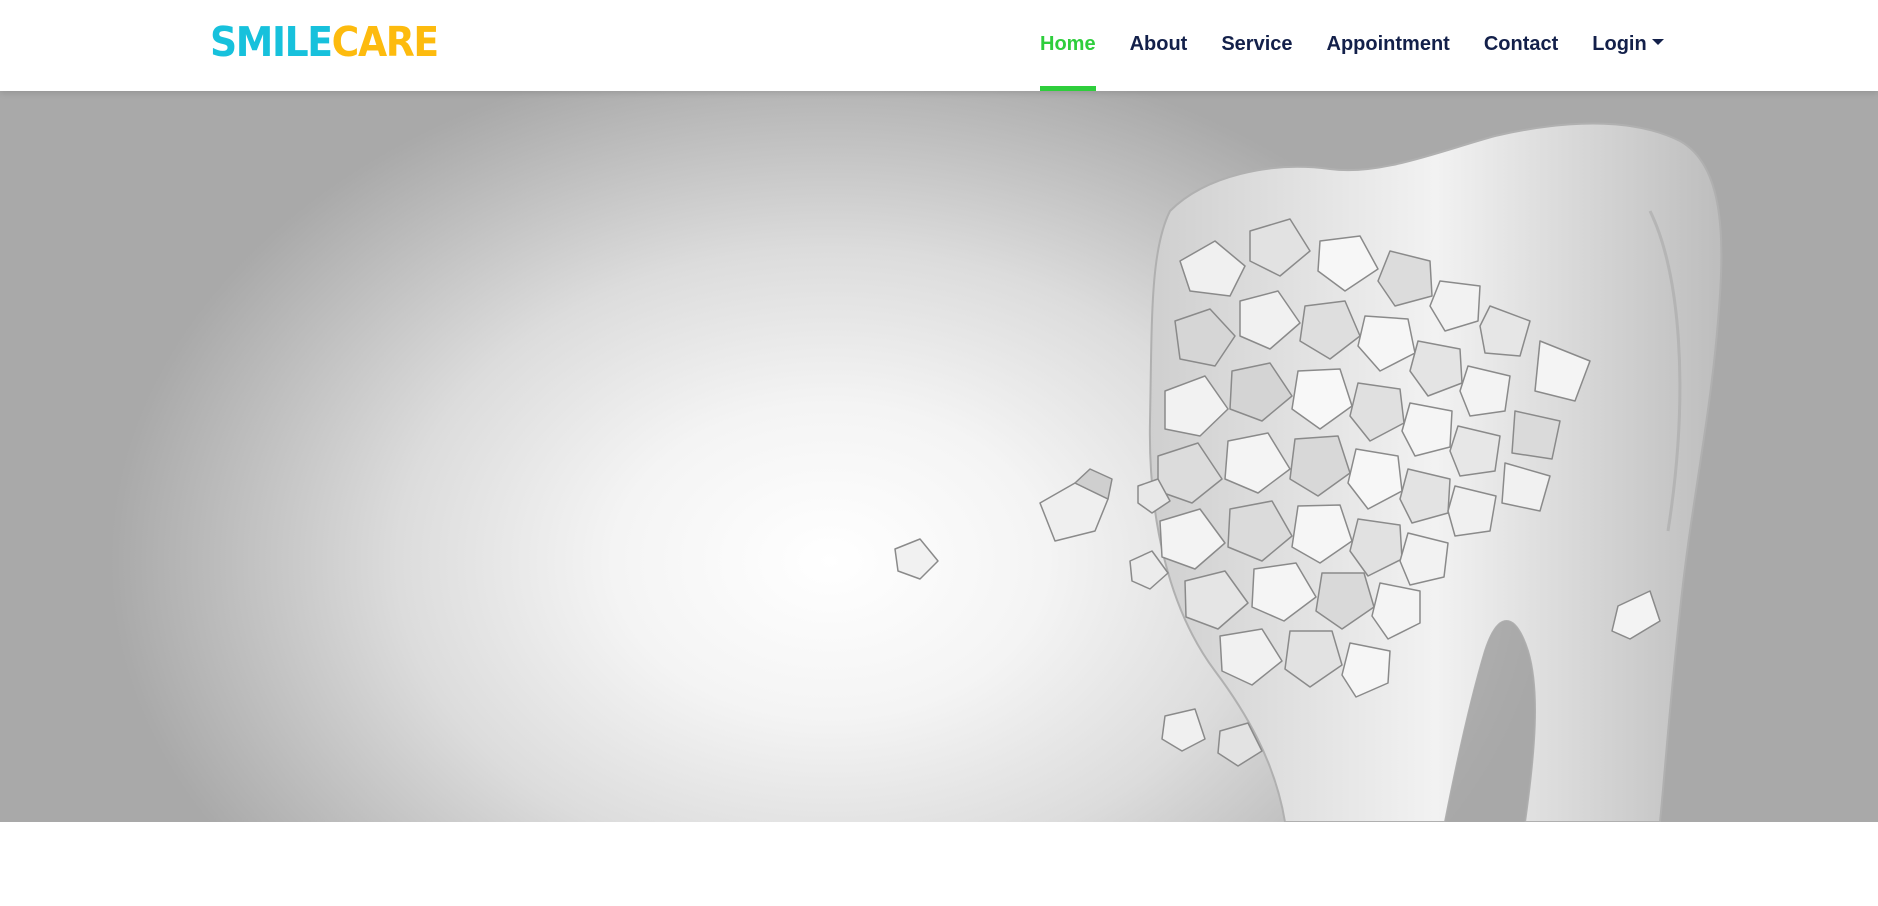  I want to click on nav-item-login-dropdown: Login, so click(1628, 45).